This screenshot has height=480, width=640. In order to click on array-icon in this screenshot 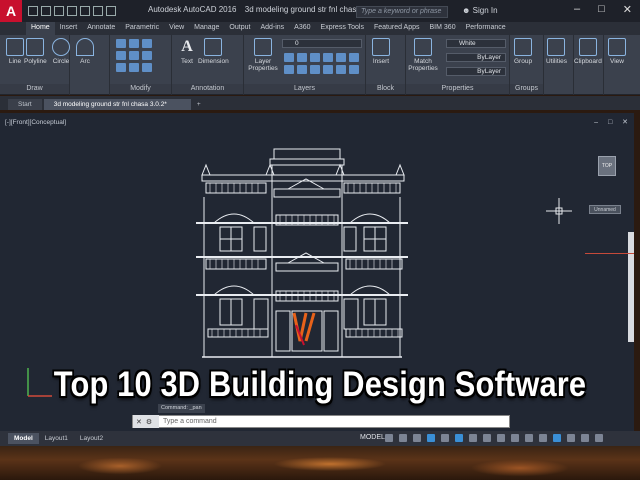, I will do `click(147, 67)`.